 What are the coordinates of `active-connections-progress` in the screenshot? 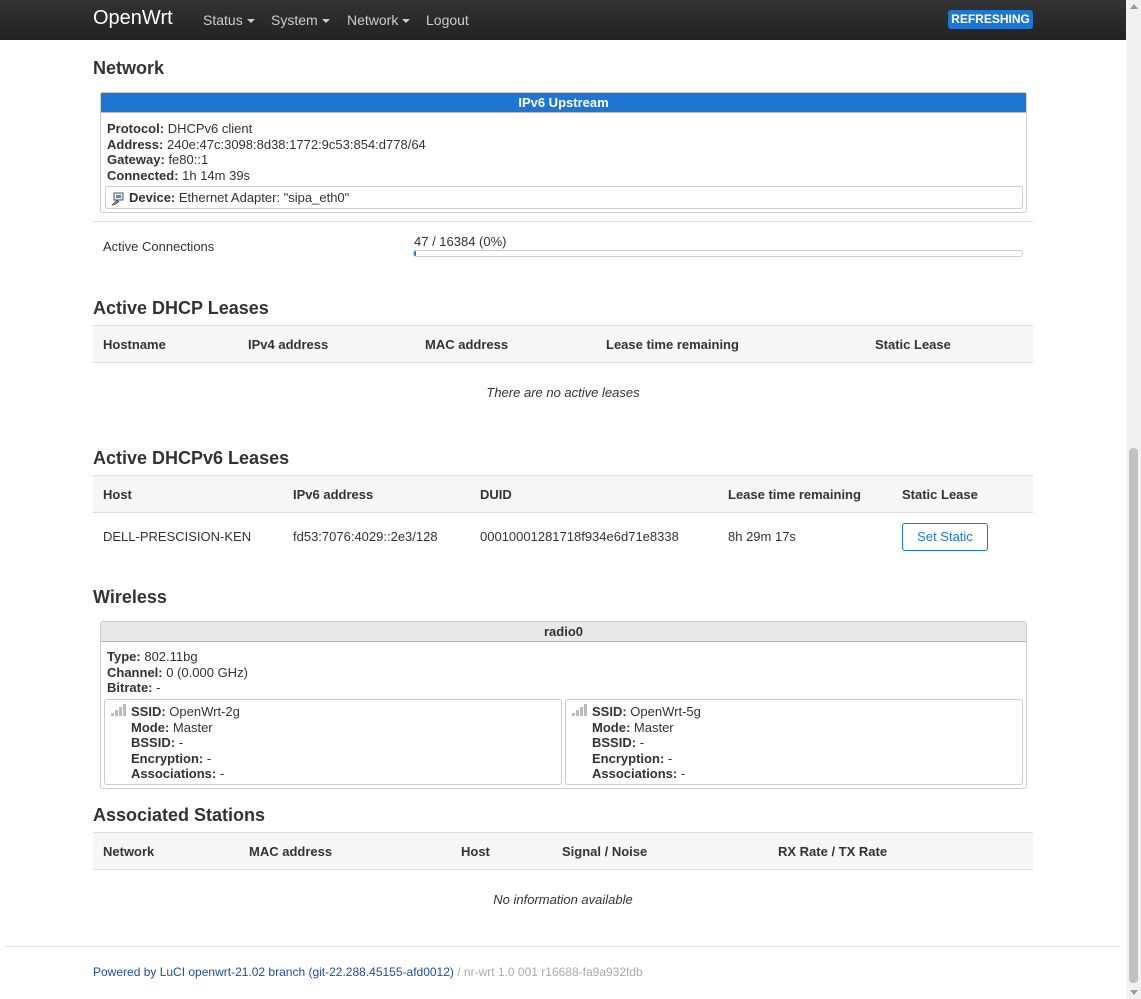 It's located at (718, 253).